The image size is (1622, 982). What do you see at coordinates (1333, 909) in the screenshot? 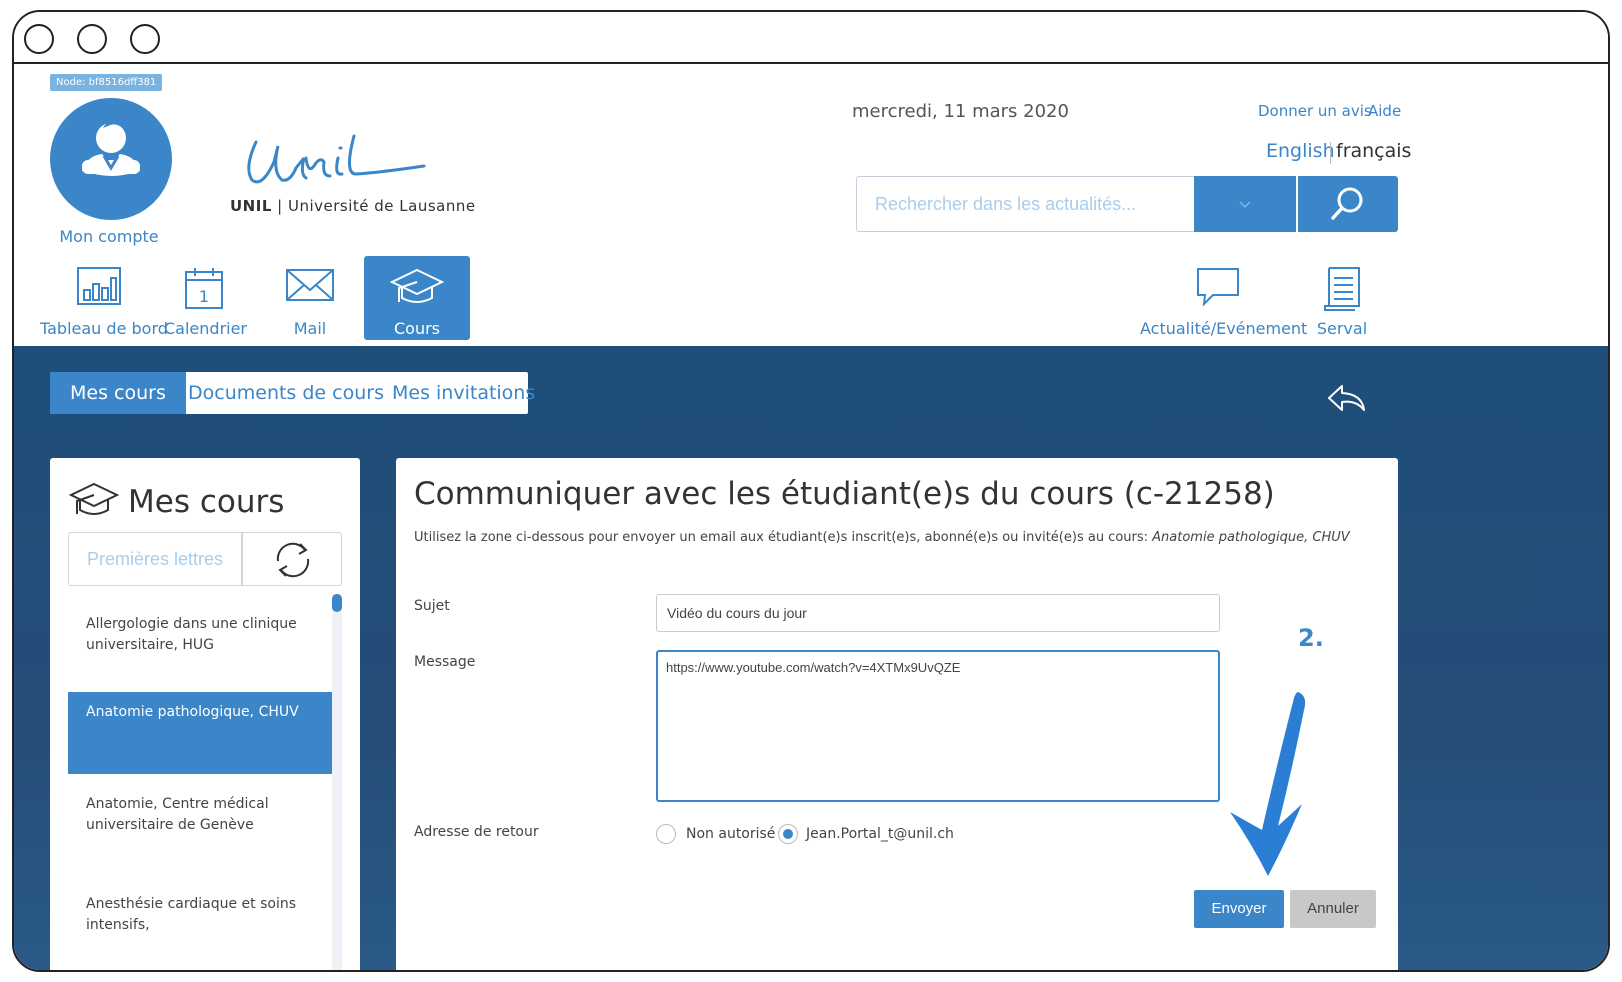
I see `cancel-button: Annuler` at bounding box center [1333, 909].